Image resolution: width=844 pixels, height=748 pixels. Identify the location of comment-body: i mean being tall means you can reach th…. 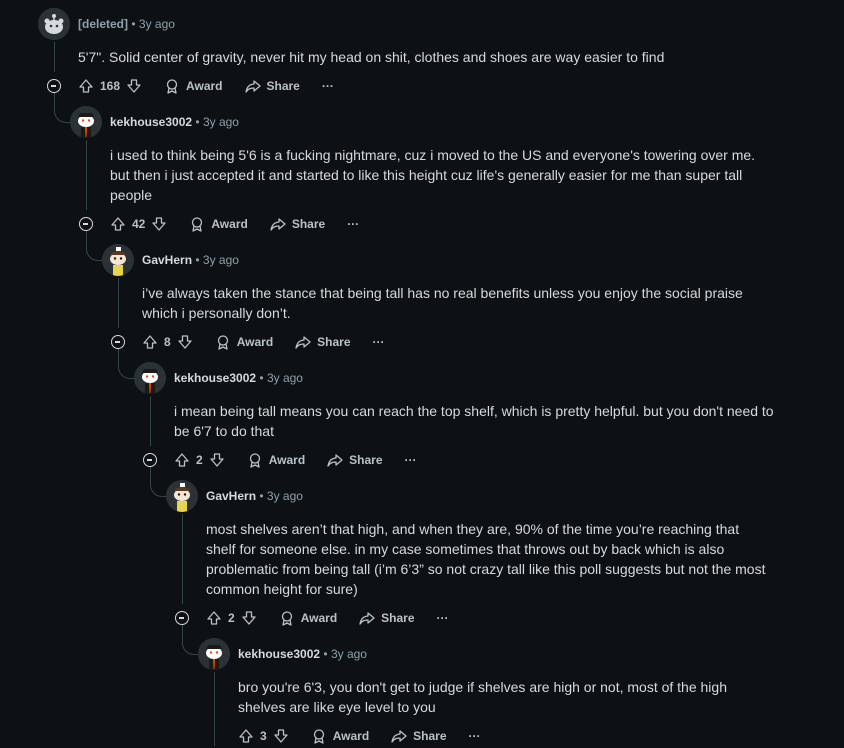
(474, 421).